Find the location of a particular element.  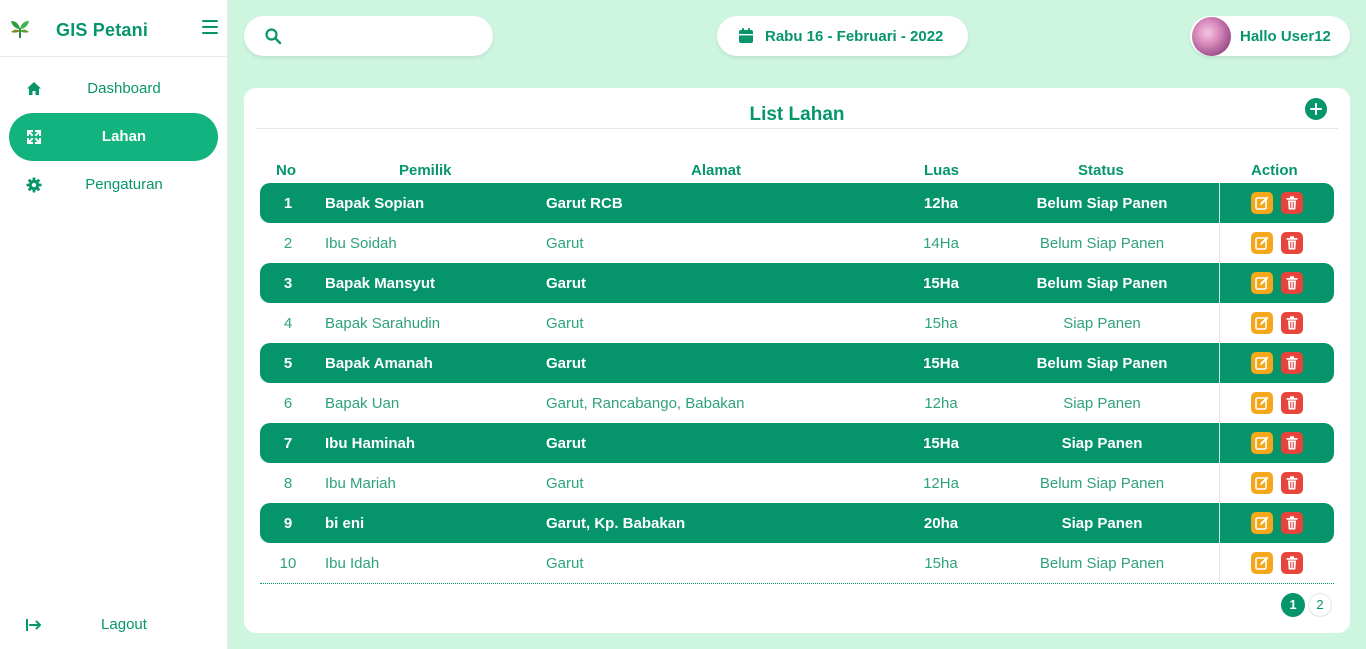

cell-pemilik: Bapak Mansyut is located at coordinates (380, 283).